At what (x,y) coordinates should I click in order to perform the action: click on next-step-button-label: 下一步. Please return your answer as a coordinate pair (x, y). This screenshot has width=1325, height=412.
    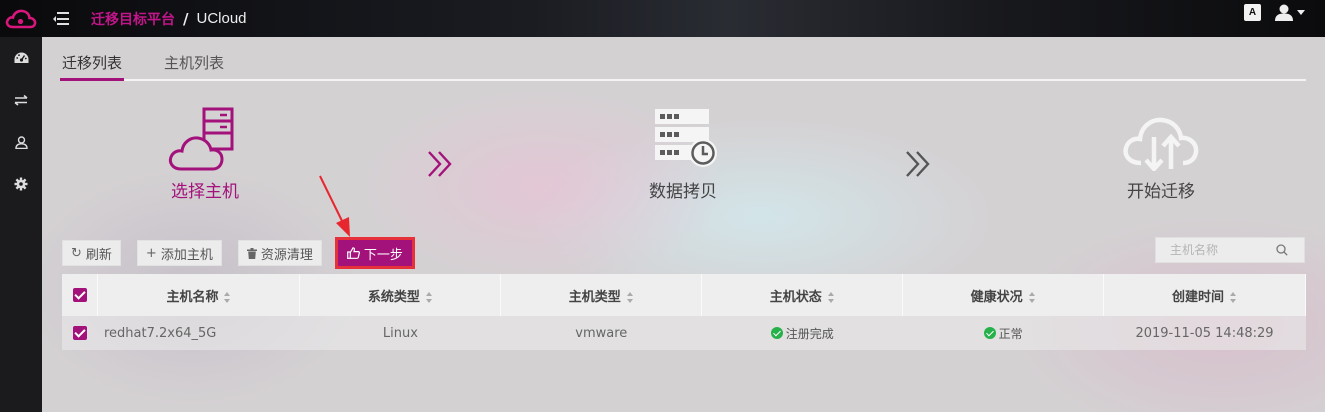
    Looking at the image, I should click on (383, 255).